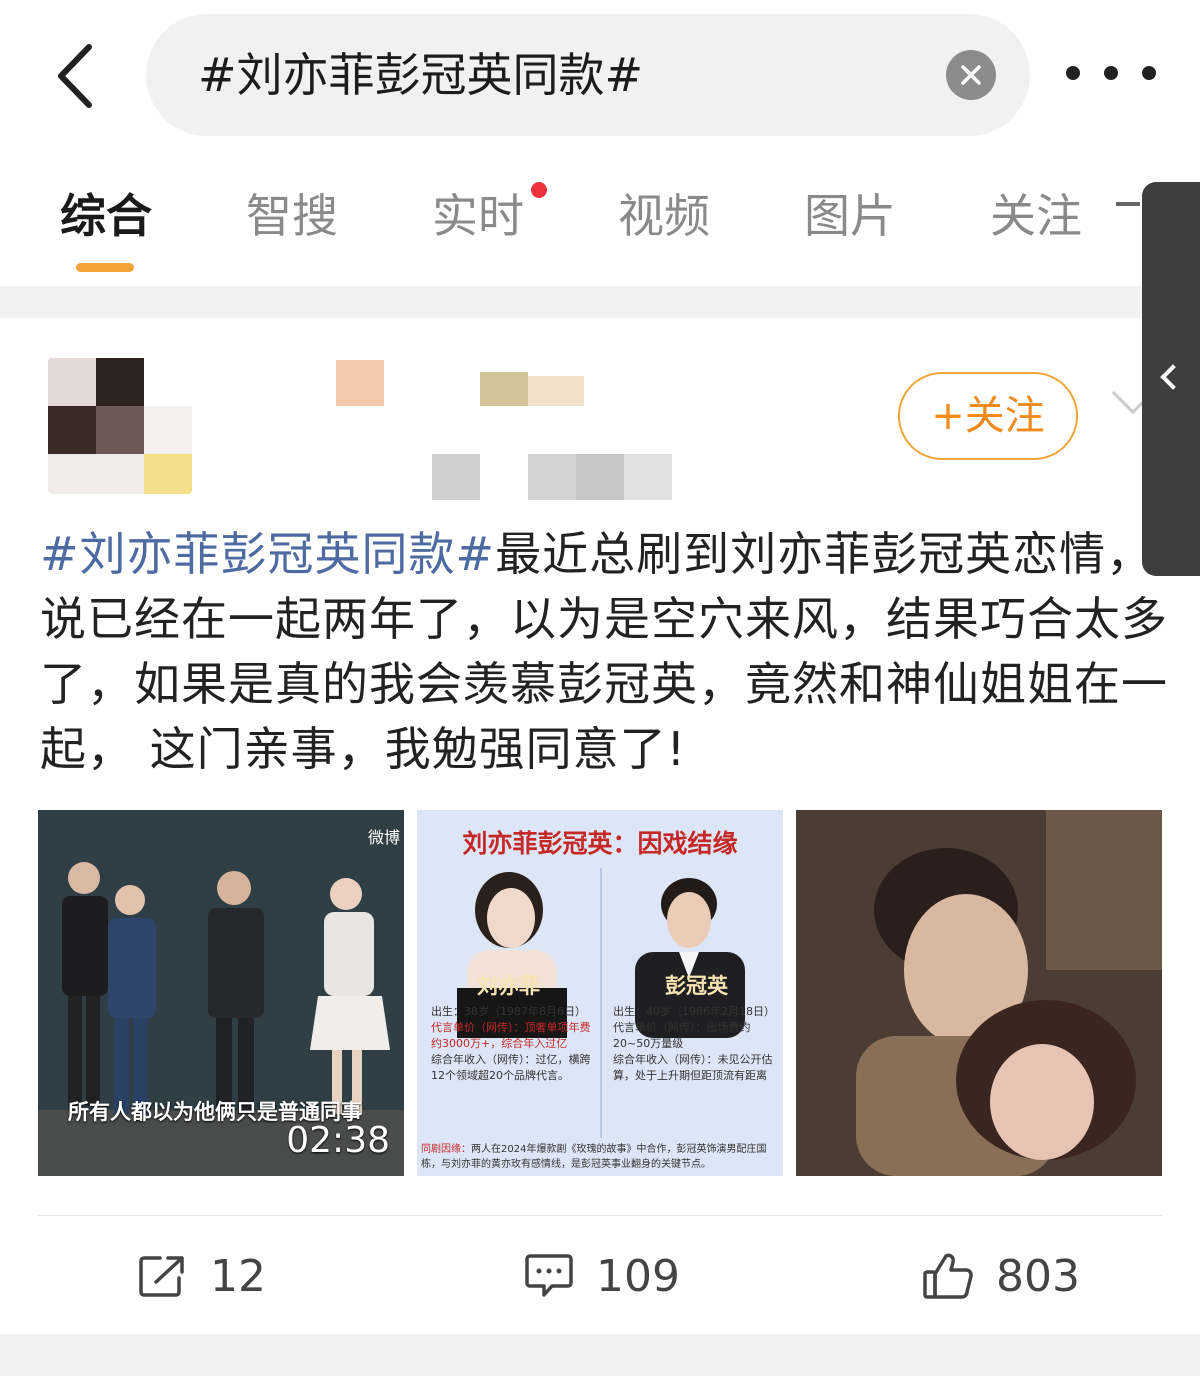 The width and height of the screenshot is (1200, 1376). What do you see at coordinates (1128, 204) in the screenshot?
I see `tab-overflow-hint` at bounding box center [1128, 204].